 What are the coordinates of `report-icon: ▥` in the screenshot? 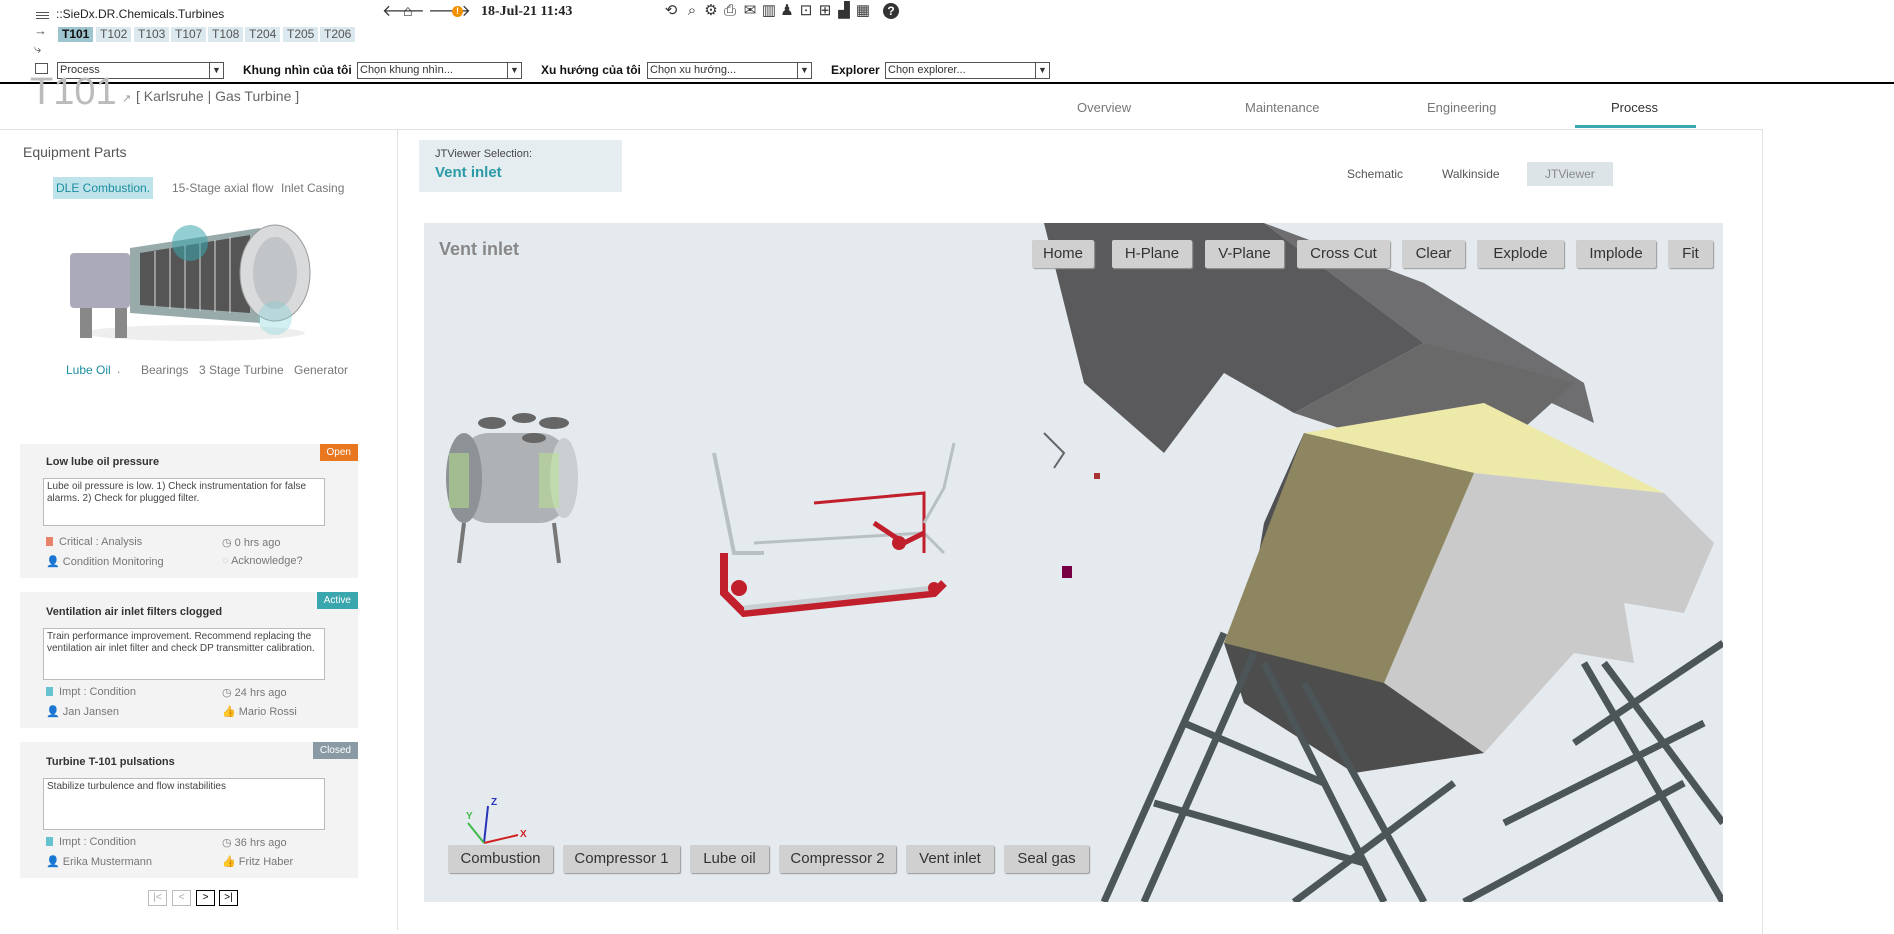 It's located at (769, 11).